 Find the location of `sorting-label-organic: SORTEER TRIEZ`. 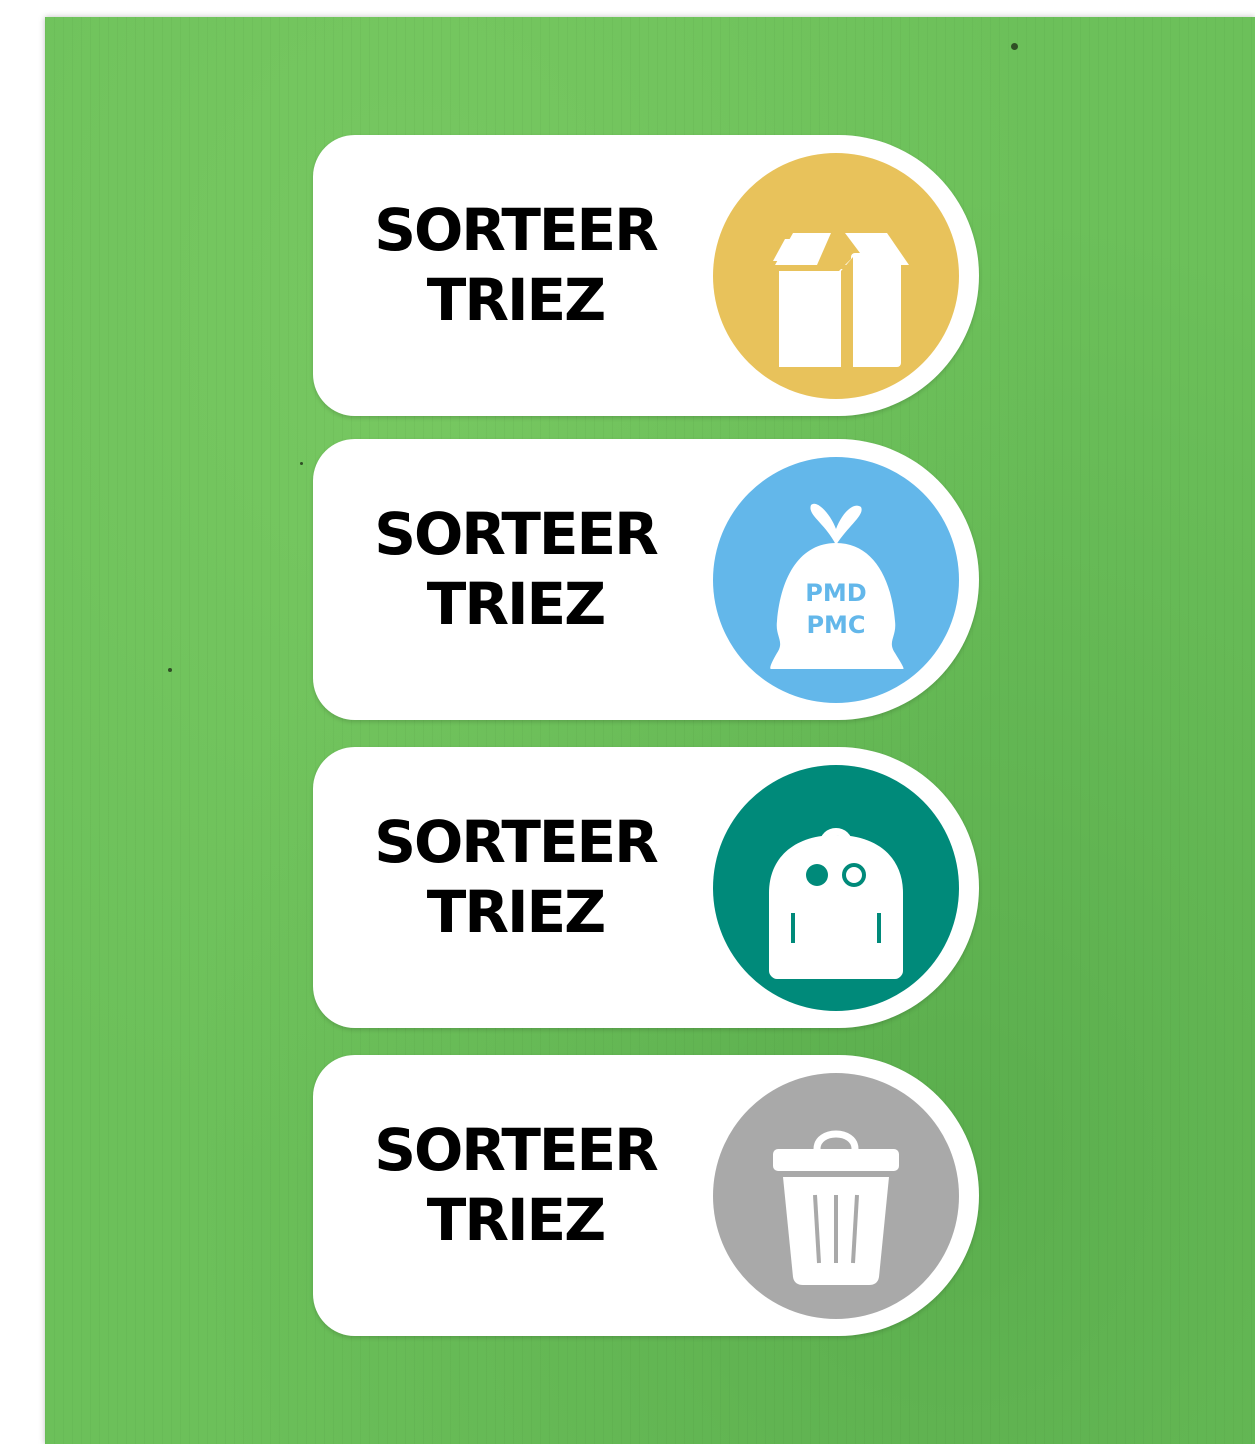

sorting-label-organic: SORTEER TRIEZ is located at coordinates (646, 887).